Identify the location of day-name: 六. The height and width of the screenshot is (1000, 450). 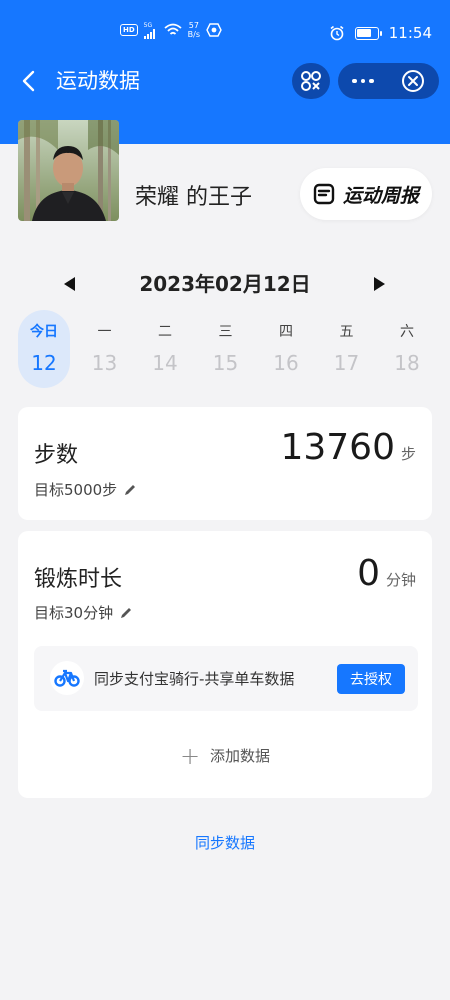
(407, 332).